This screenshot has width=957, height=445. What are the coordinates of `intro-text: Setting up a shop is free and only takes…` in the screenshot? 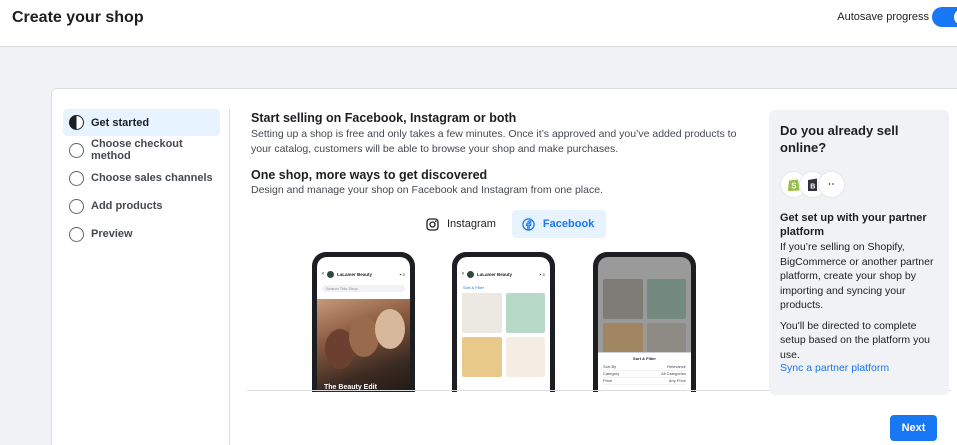 It's located at (494, 141).